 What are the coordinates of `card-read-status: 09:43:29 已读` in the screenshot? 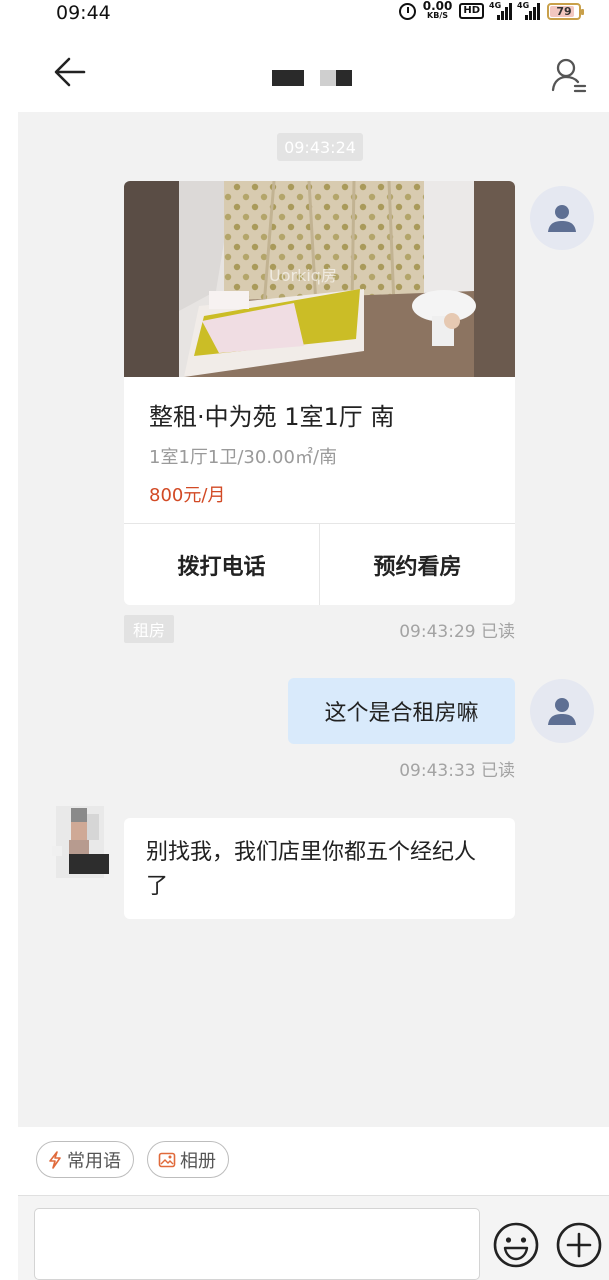 It's located at (457, 632).